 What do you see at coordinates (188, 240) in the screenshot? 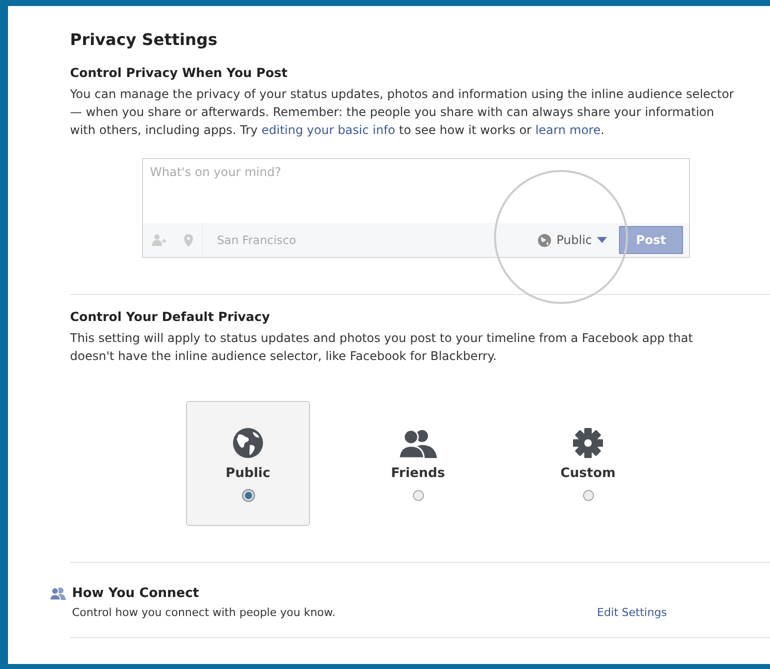
I see `location-pin-icon` at bounding box center [188, 240].